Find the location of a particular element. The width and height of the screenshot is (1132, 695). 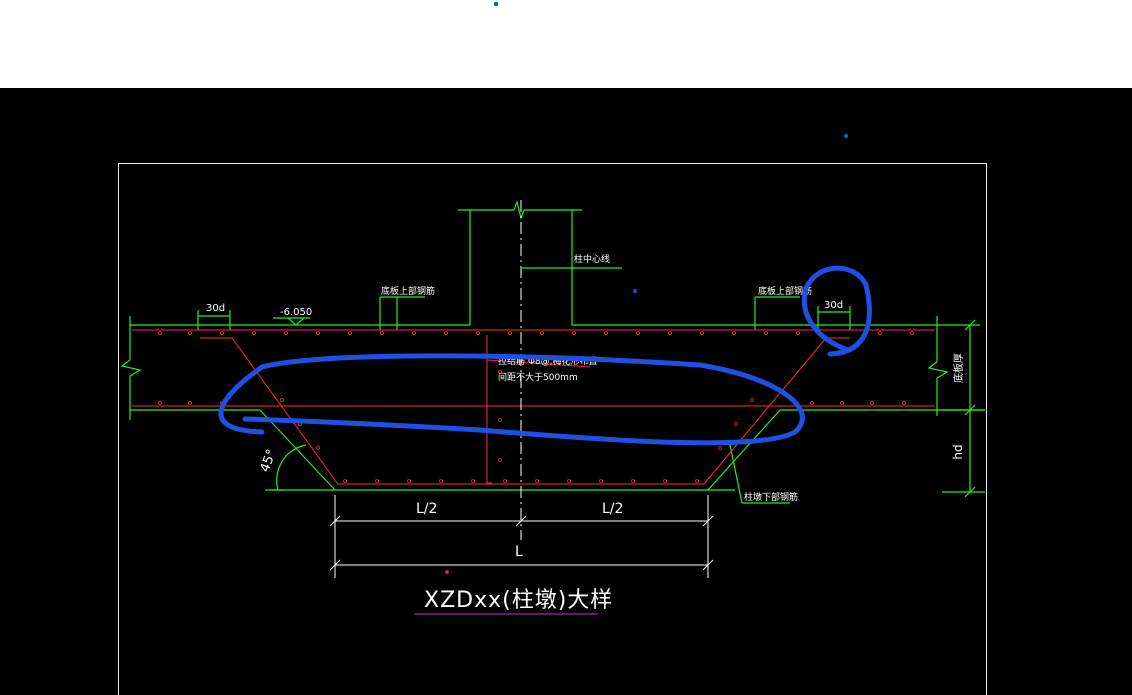

column-centerline-label: 柱中心线 is located at coordinates (592, 259).